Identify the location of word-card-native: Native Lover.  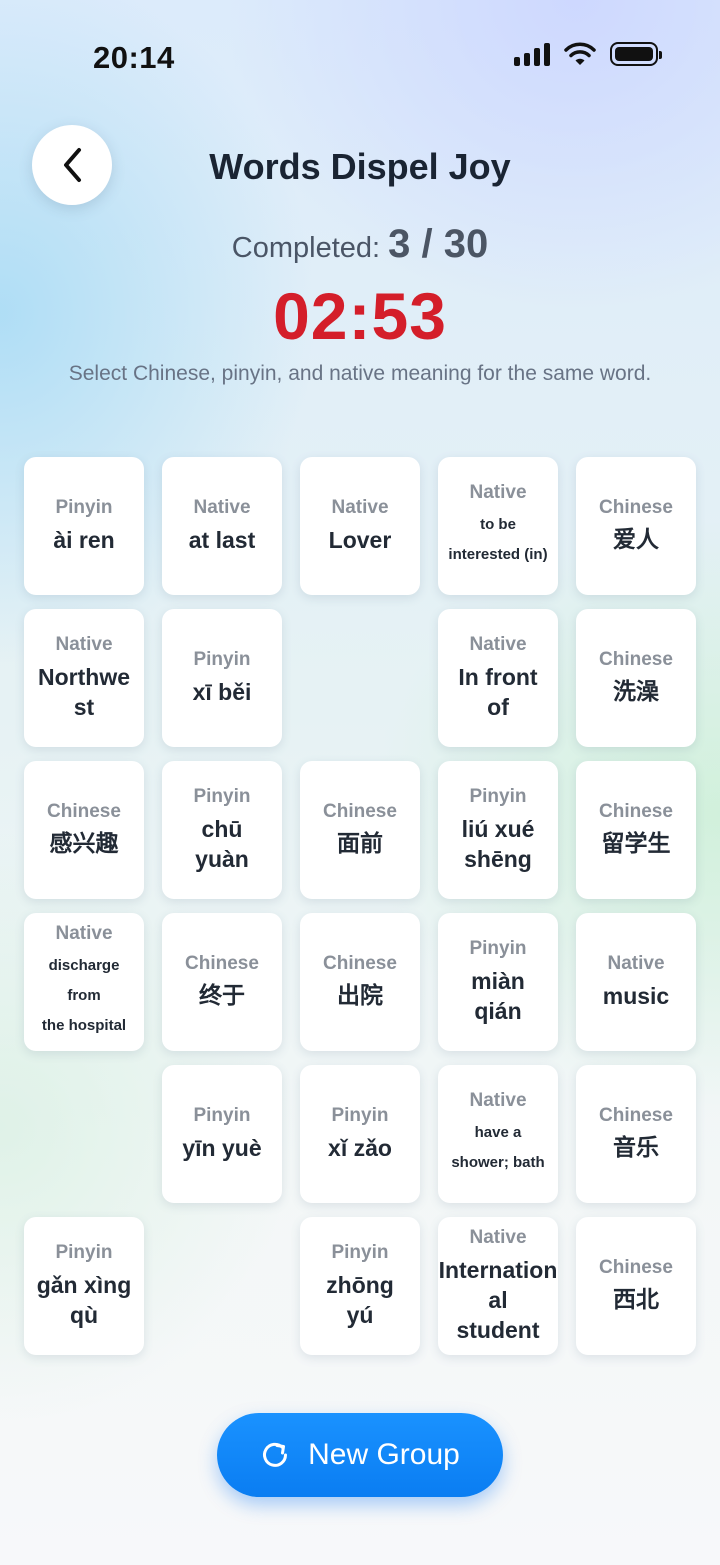
(360, 526).